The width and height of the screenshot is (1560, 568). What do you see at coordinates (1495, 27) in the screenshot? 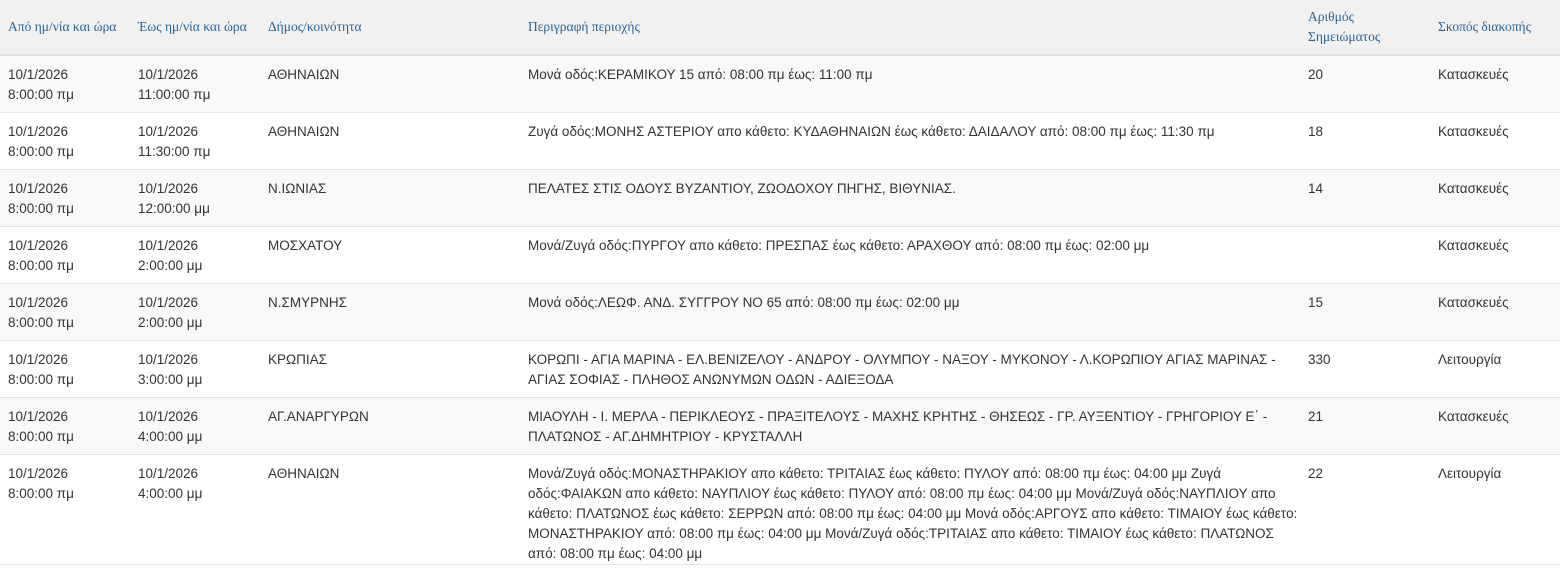
I see `col-header-purpose: Σκοπός διακοπής` at bounding box center [1495, 27].